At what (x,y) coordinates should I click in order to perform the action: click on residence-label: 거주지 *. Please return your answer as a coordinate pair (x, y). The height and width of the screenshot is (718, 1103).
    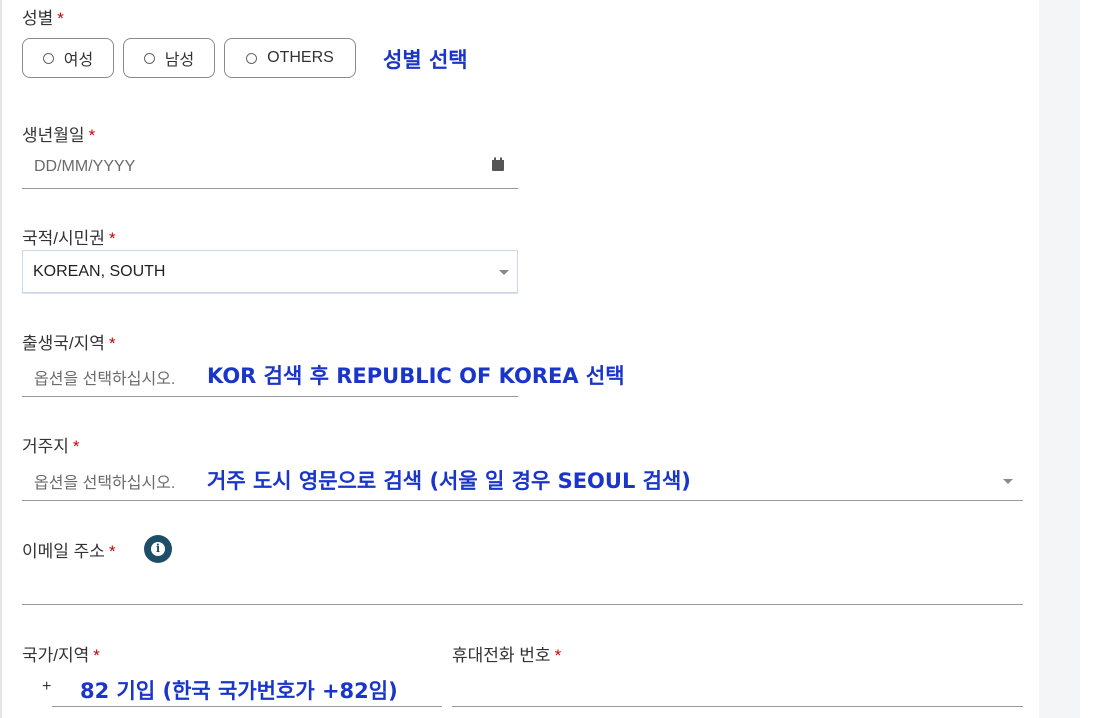
    Looking at the image, I should click on (51, 446).